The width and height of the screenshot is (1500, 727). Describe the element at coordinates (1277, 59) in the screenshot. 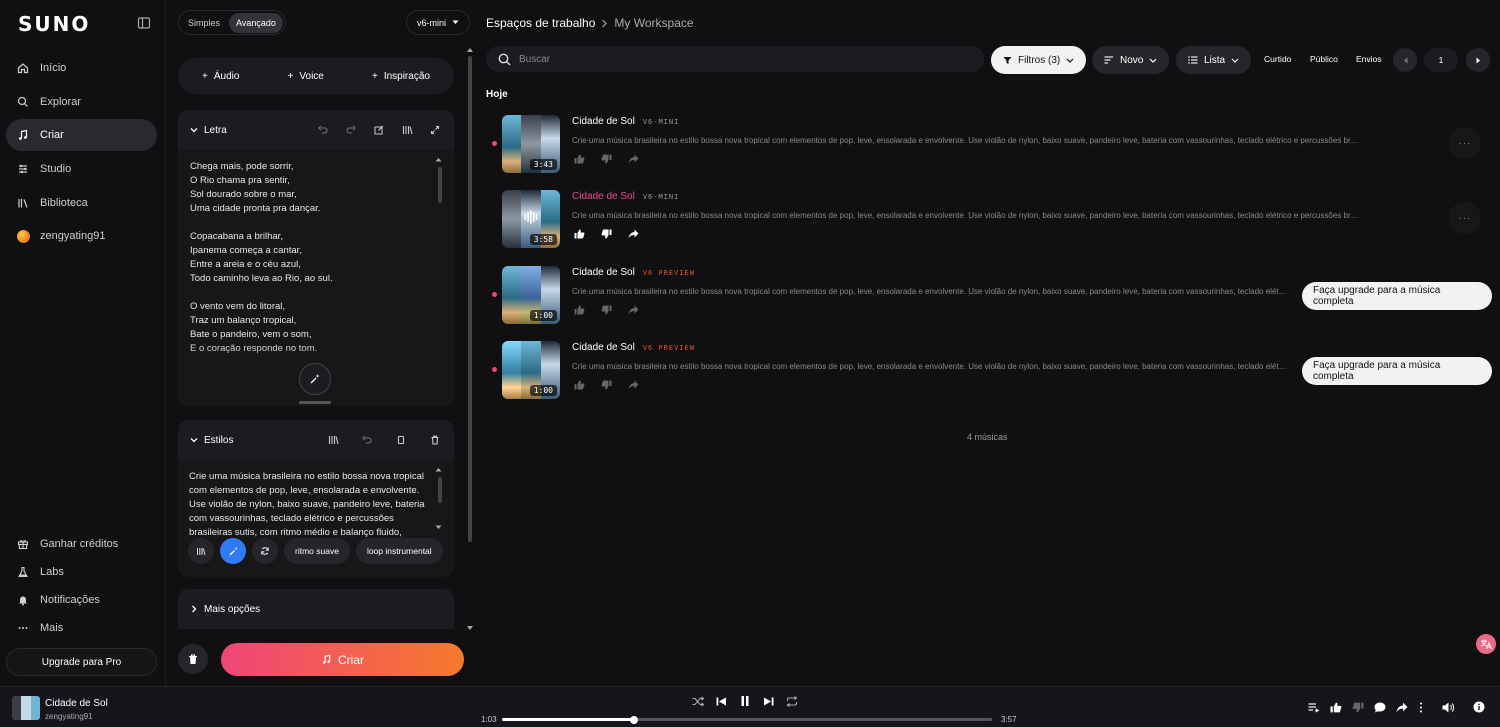

I see `filter-liked: Curtido` at that location.